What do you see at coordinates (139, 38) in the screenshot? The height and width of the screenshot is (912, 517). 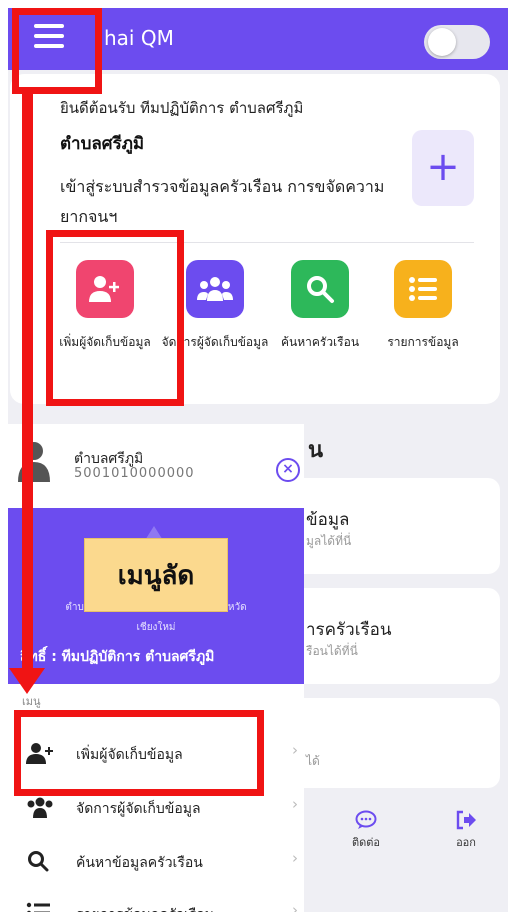 I see `app-title: hai QM` at bounding box center [139, 38].